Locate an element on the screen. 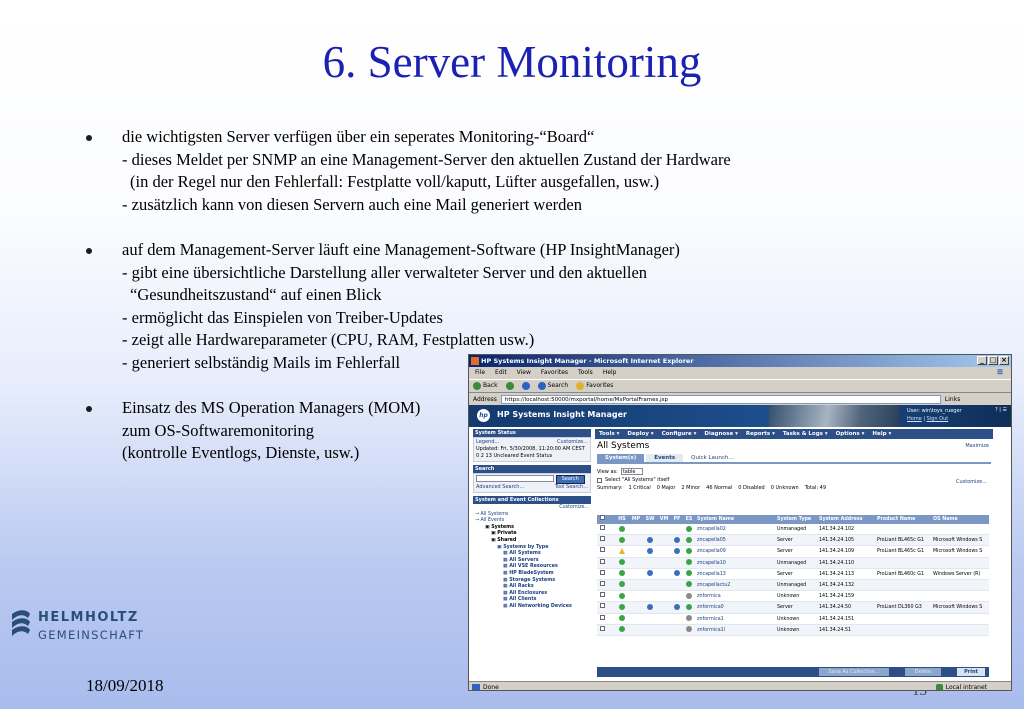  close-button: × is located at coordinates (1004, 360).